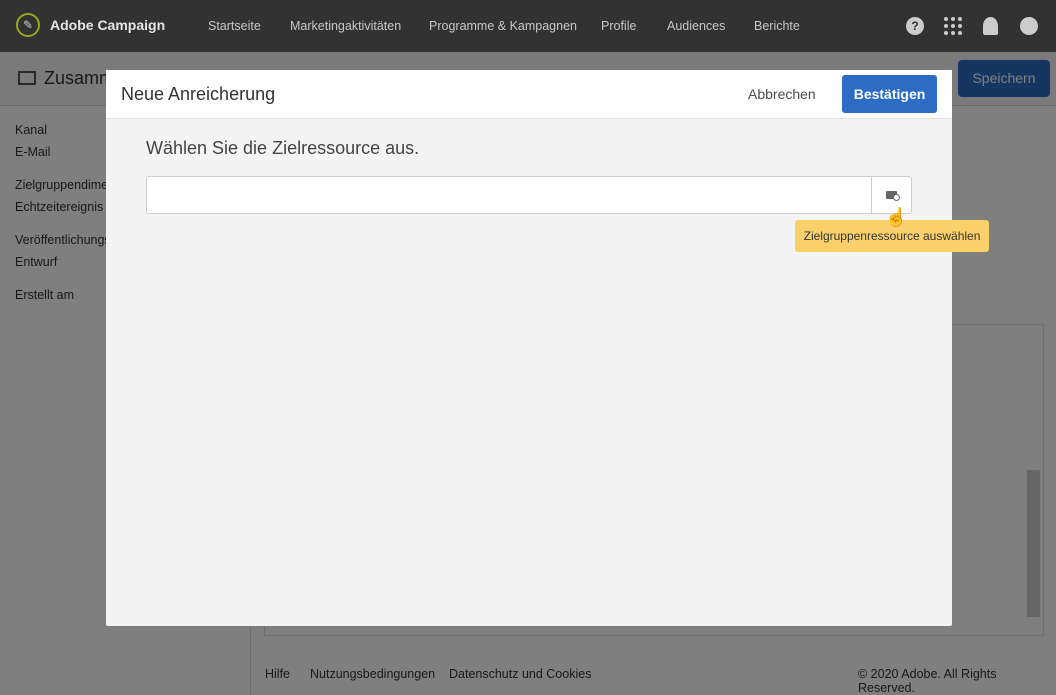  What do you see at coordinates (893, 196) in the screenshot?
I see `folder-search-icon` at bounding box center [893, 196].